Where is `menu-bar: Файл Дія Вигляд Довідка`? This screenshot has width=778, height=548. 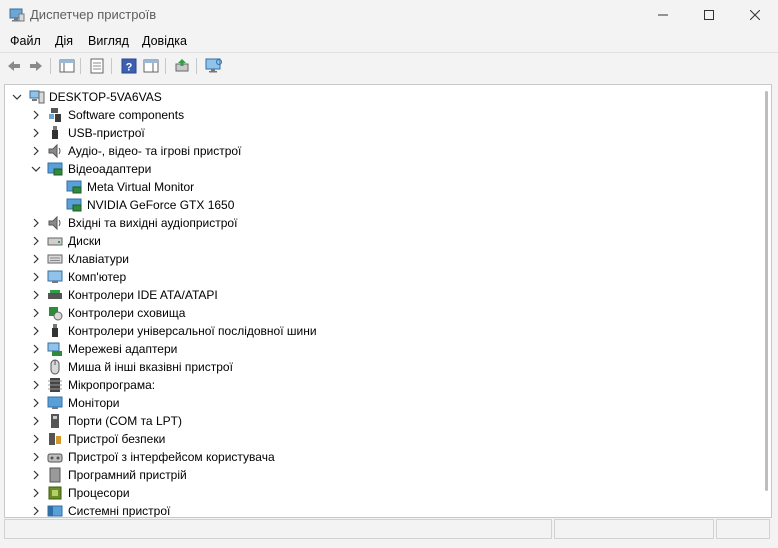
menu-bar: Файл Дія Вигляд Довідка is located at coordinates (389, 41).